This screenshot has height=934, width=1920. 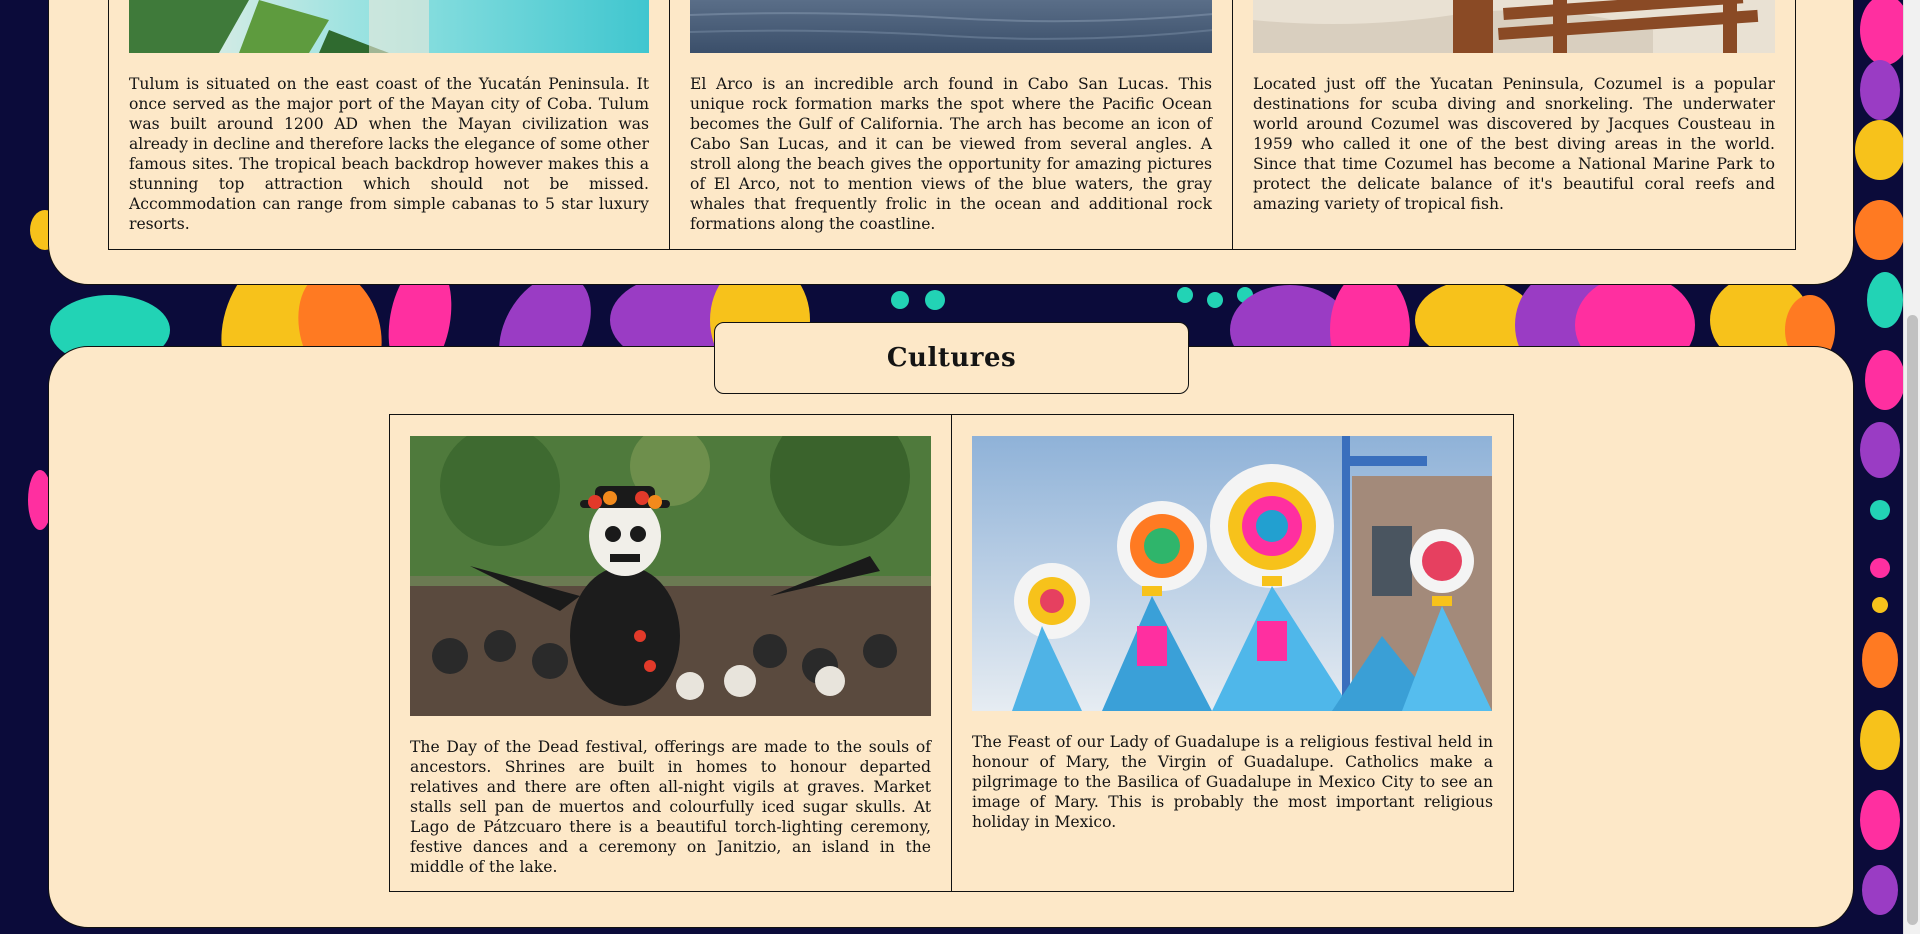 What do you see at coordinates (951, 26) in the screenshot?
I see `el-arco-ocean-photo-icon` at bounding box center [951, 26].